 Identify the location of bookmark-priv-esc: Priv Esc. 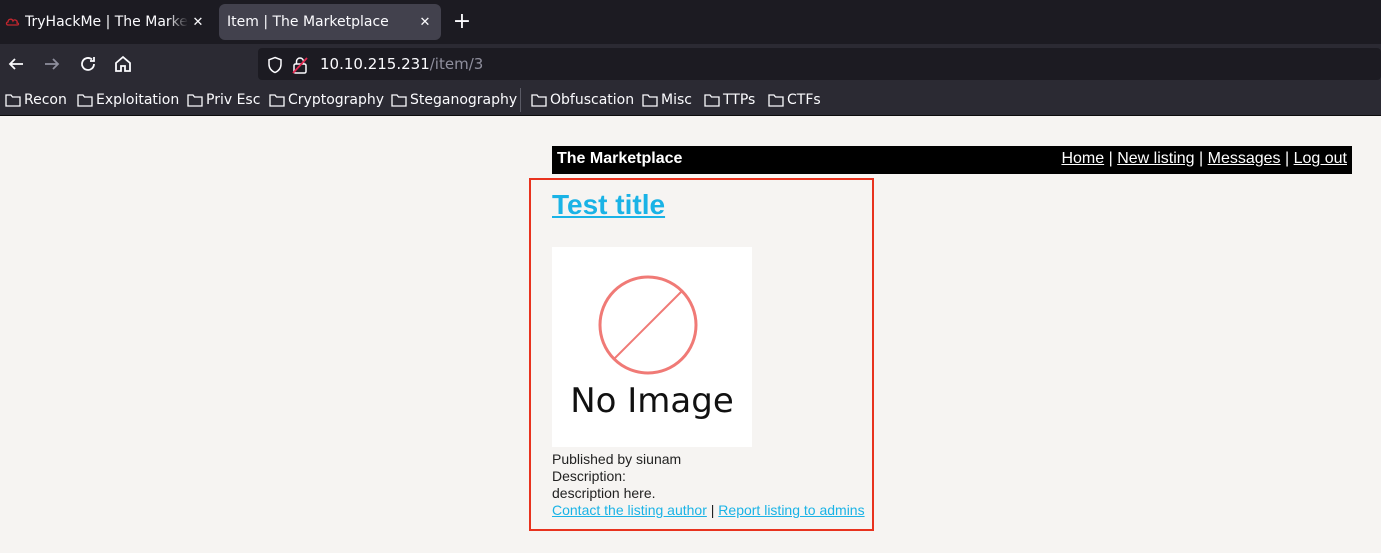
(223, 100).